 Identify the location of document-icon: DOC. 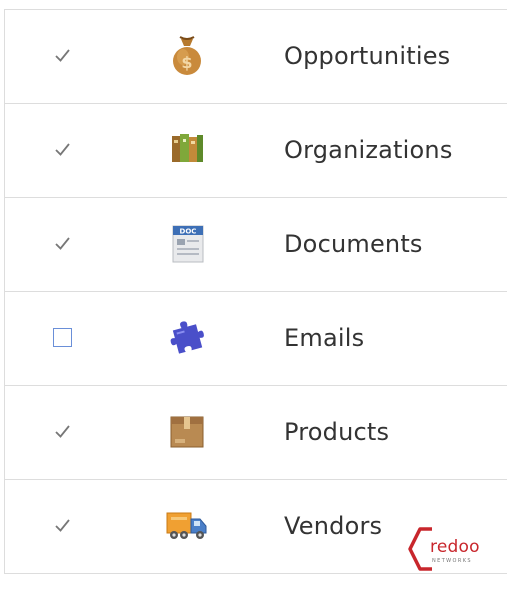
(187, 243).